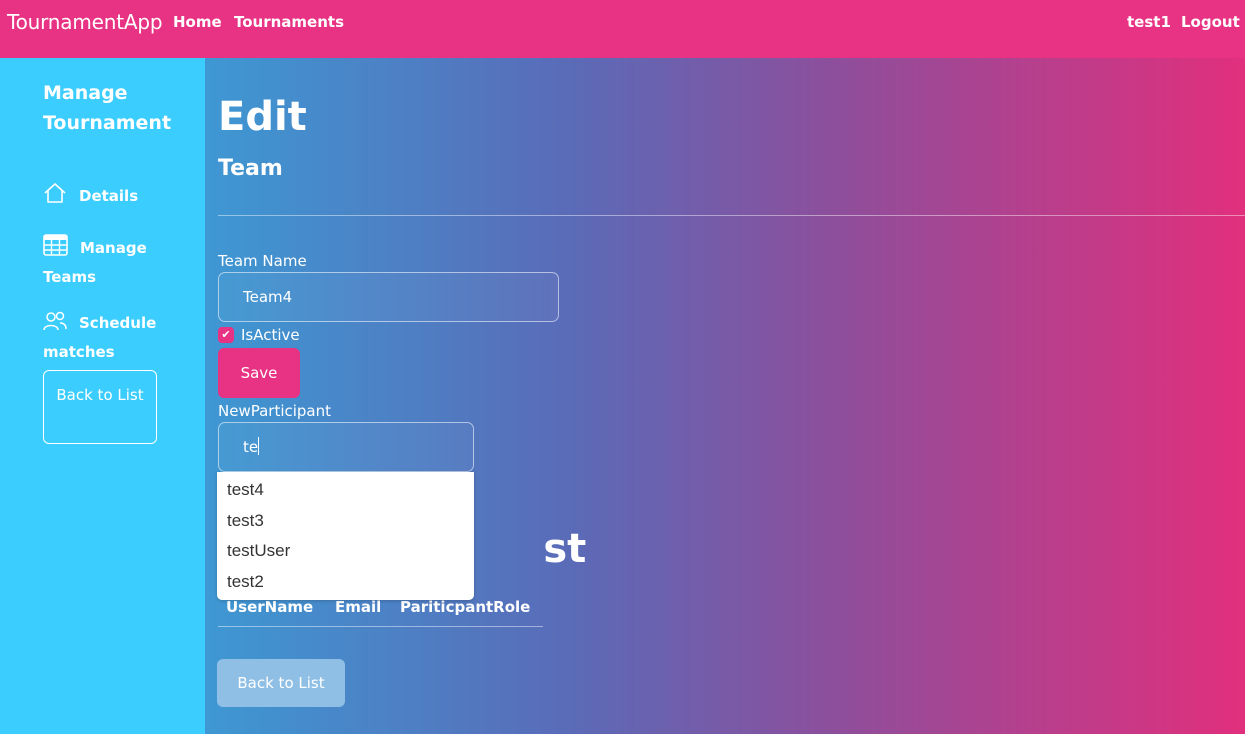  What do you see at coordinates (109, 196) in the screenshot?
I see `sidebar-item-label: Details` at bounding box center [109, 196].